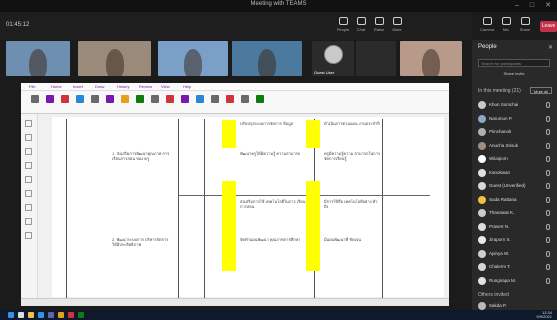 Image resolution: width=557 pixels, height=320 pixels. Describe the element at coordinates (267, 123) in the screenshot. I see `cell-middle: ปรับปรุงระบบการจัดการ ข้อมูล` at that location.